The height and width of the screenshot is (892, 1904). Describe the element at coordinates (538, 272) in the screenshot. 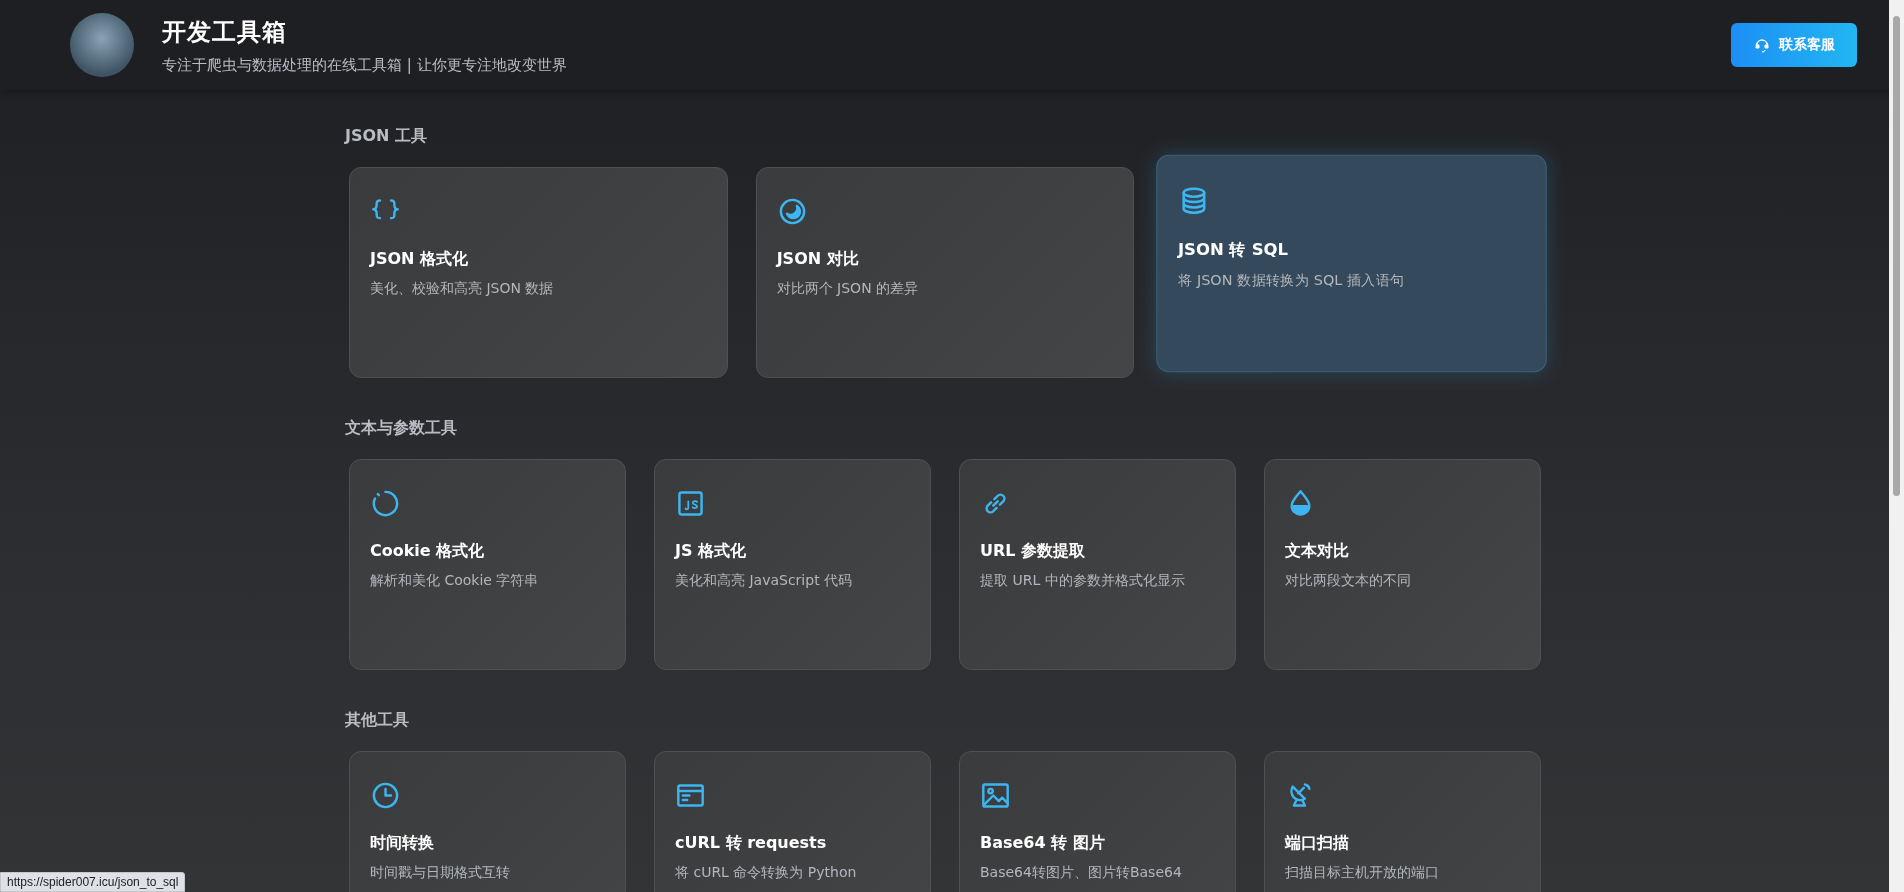

I see `tool-card: JSON 格式化 美化、校验和高亮 JSON 数据` at that location.